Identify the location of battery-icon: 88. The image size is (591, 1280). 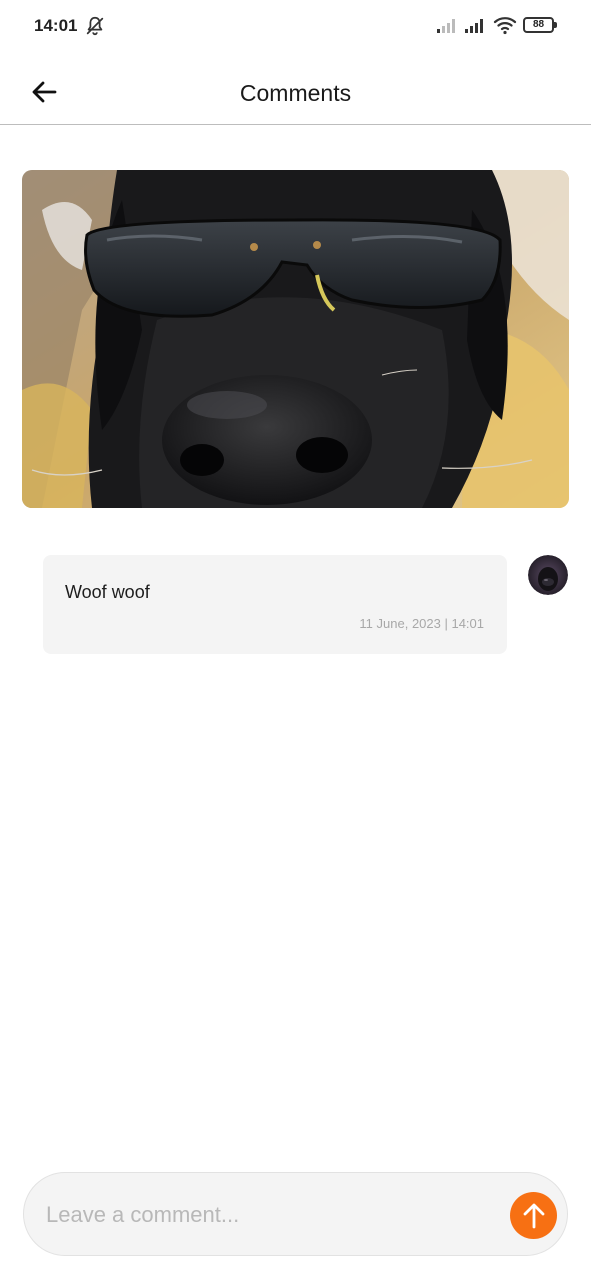
(540, 25).